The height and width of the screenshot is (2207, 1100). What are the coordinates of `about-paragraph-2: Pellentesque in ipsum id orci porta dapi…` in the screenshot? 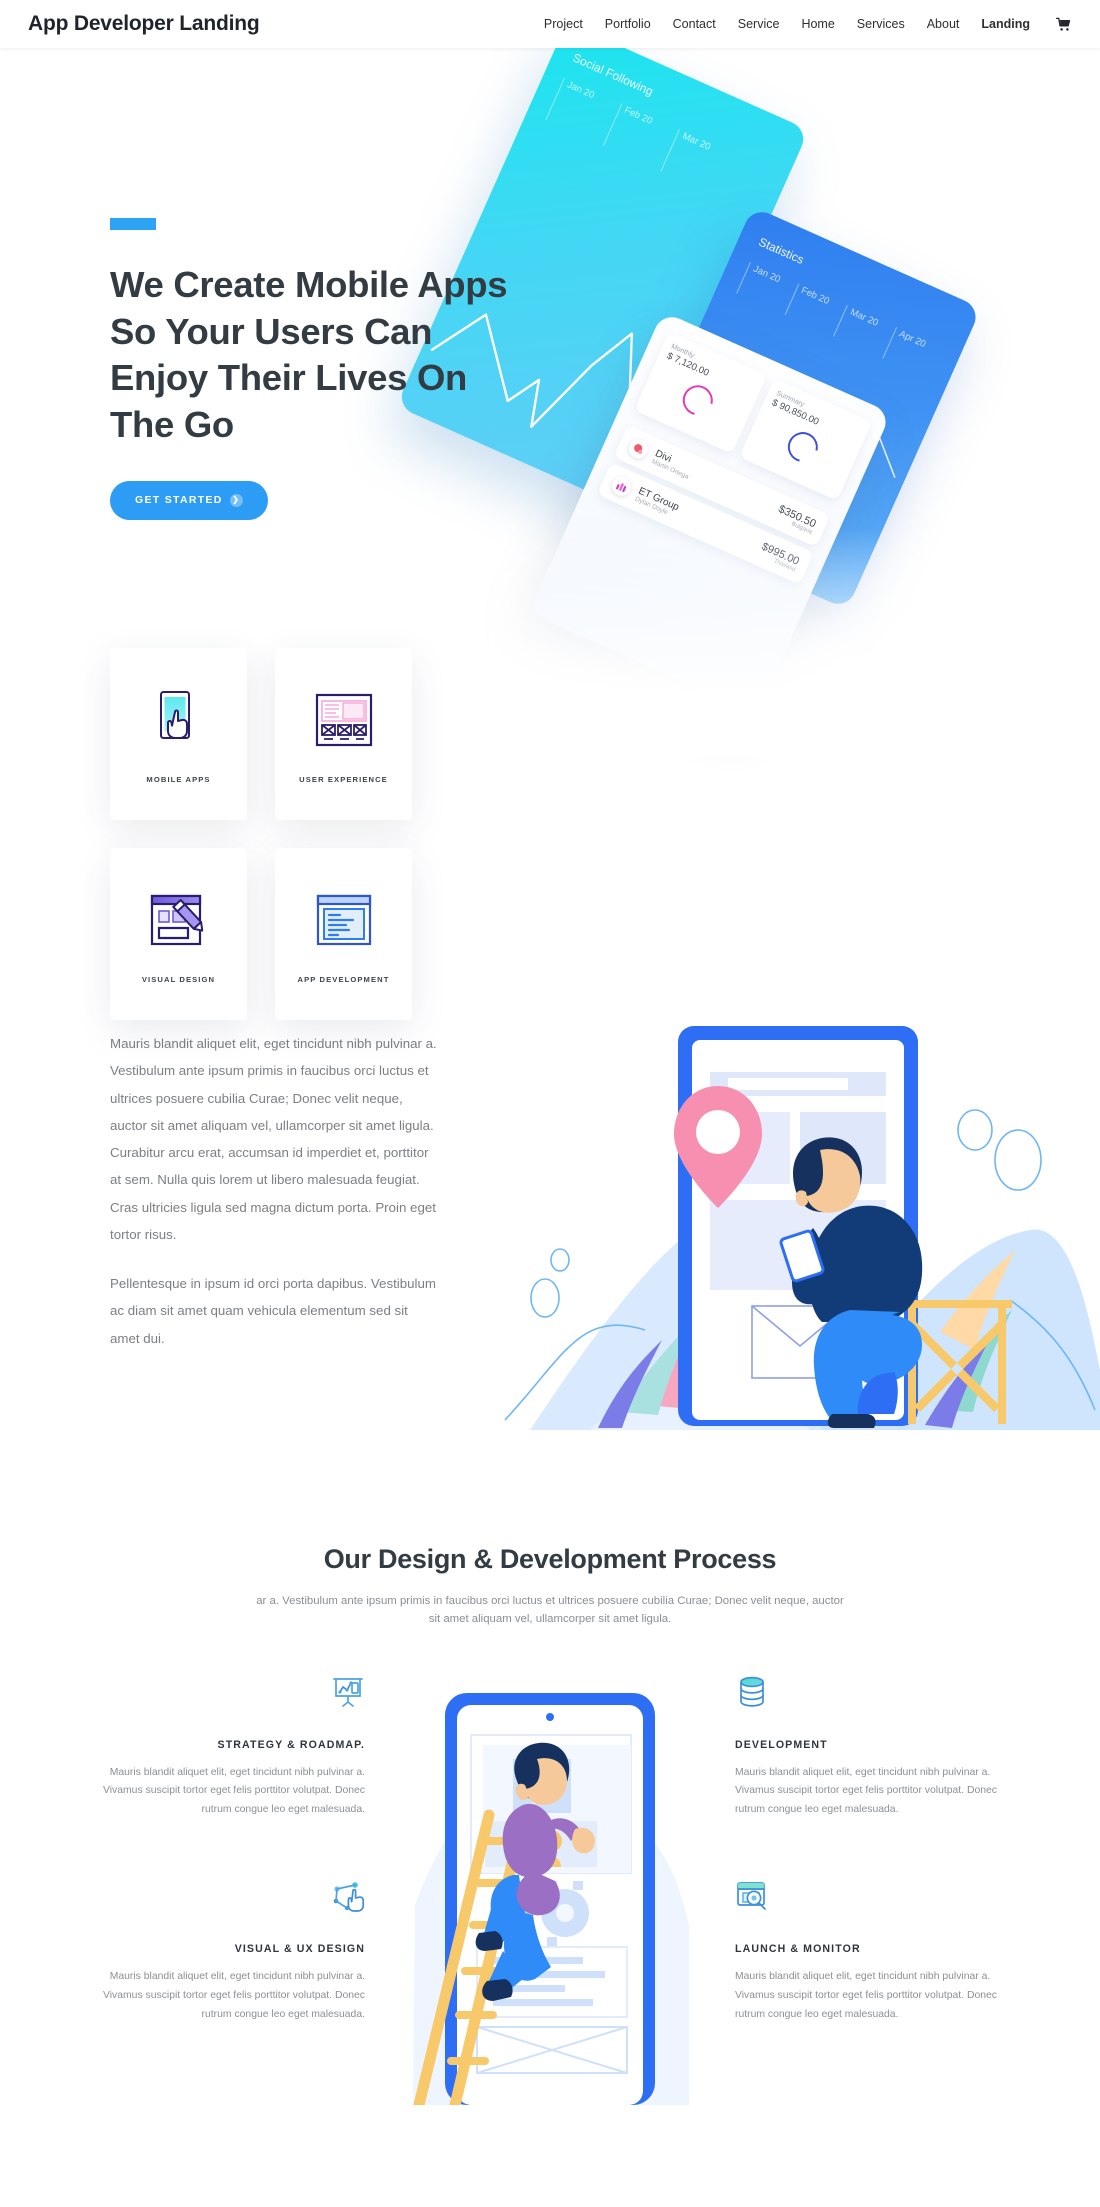 It's located at (273, 1311).